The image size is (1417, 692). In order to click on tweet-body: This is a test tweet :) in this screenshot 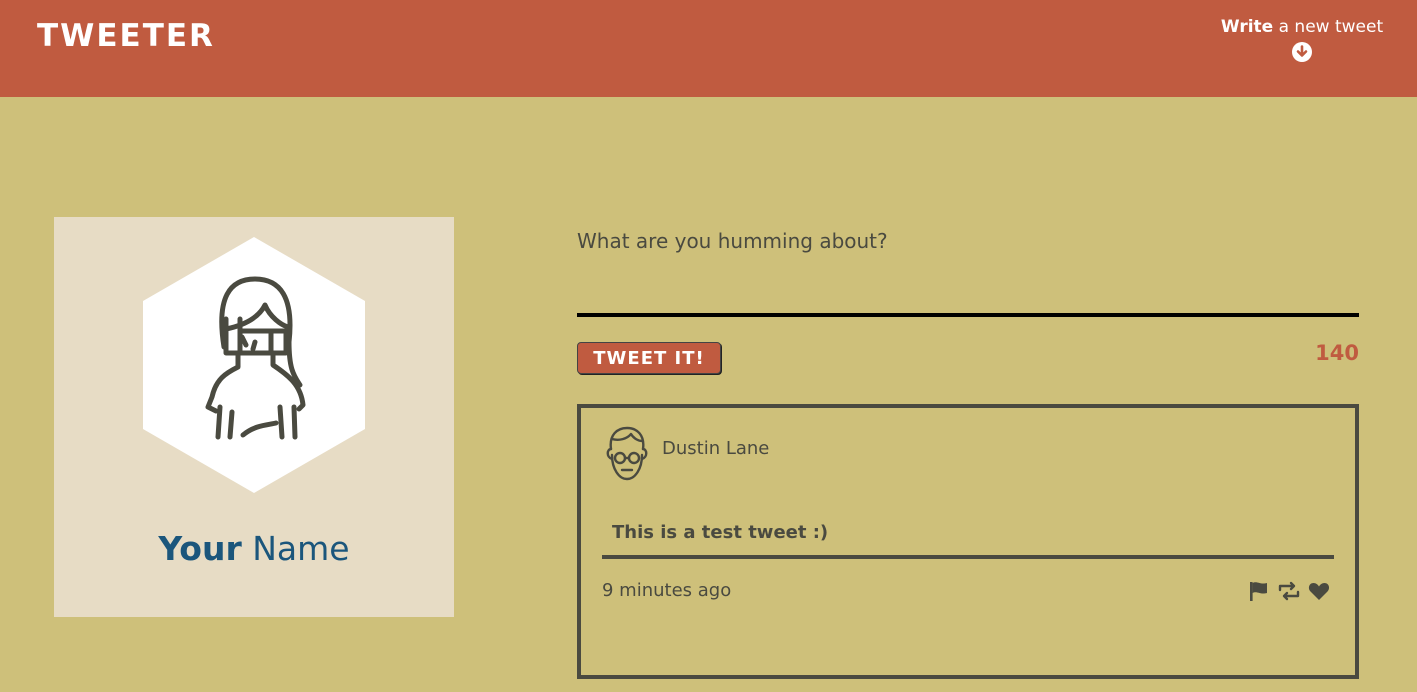, I will do `click(968, 540)`.